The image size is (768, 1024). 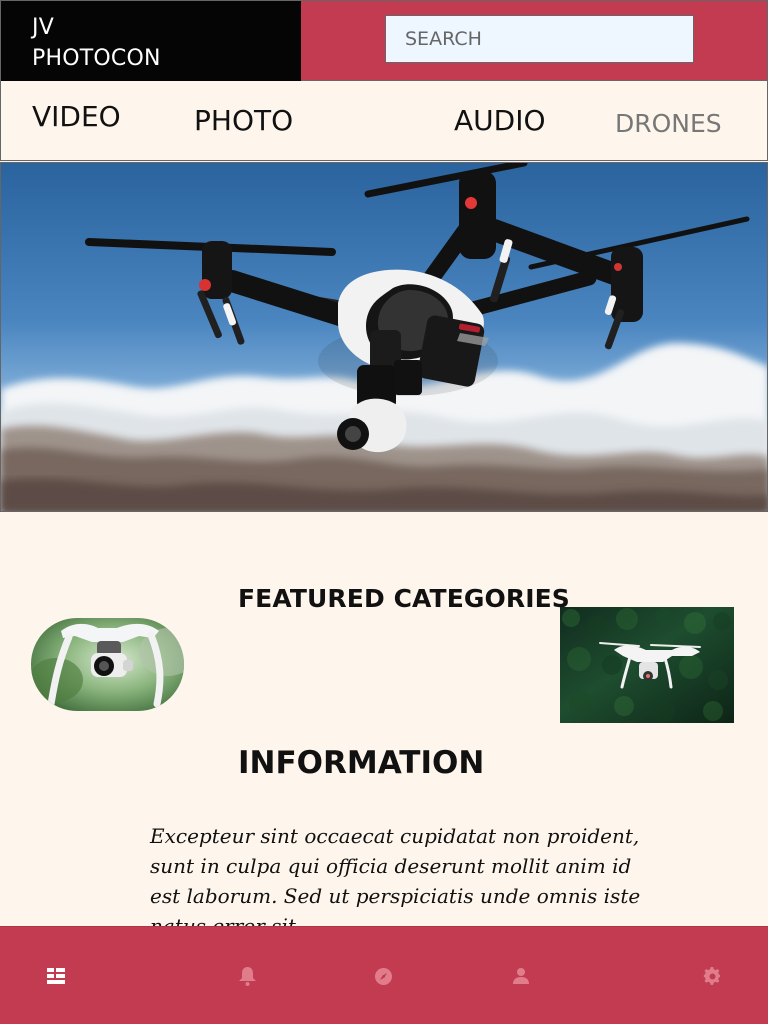 What do you see at coordinates (243, 120) in the screenshot?
I see `tab-photo: PHOTO` at bounding box center [243, 120].